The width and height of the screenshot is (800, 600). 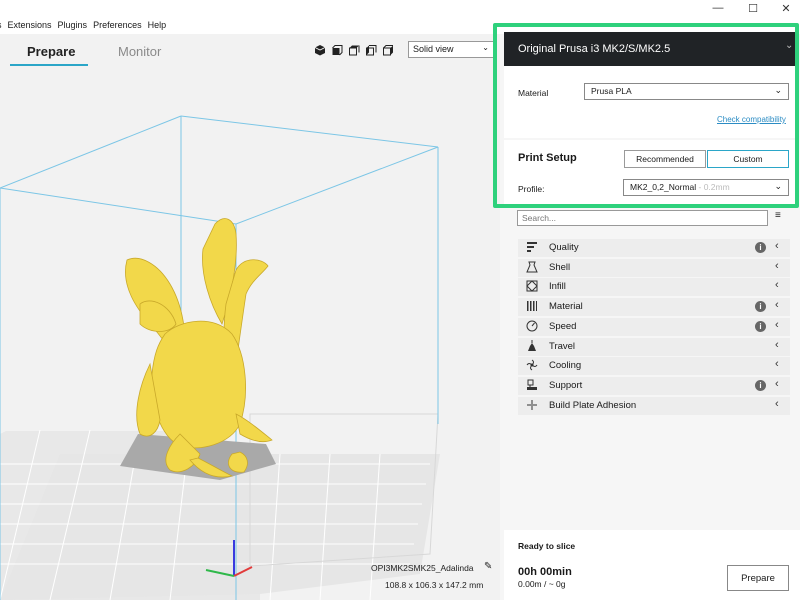 I want to click on prepare-button: Prepare, so click(x=758, y=578).